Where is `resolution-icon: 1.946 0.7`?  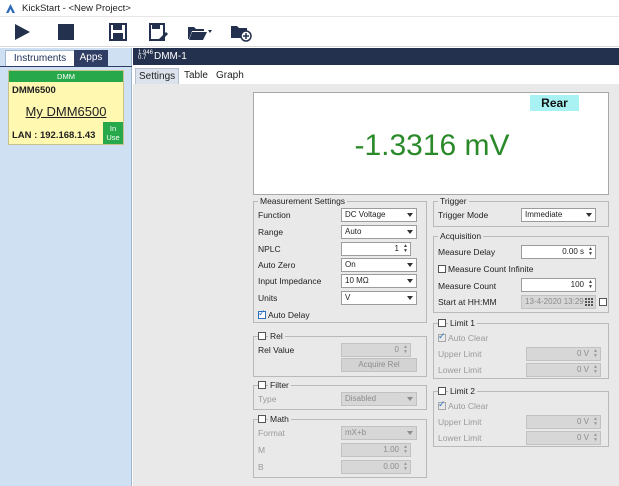
resolution-icon: 1.946 0.7 is located at coordinates (146, 55).